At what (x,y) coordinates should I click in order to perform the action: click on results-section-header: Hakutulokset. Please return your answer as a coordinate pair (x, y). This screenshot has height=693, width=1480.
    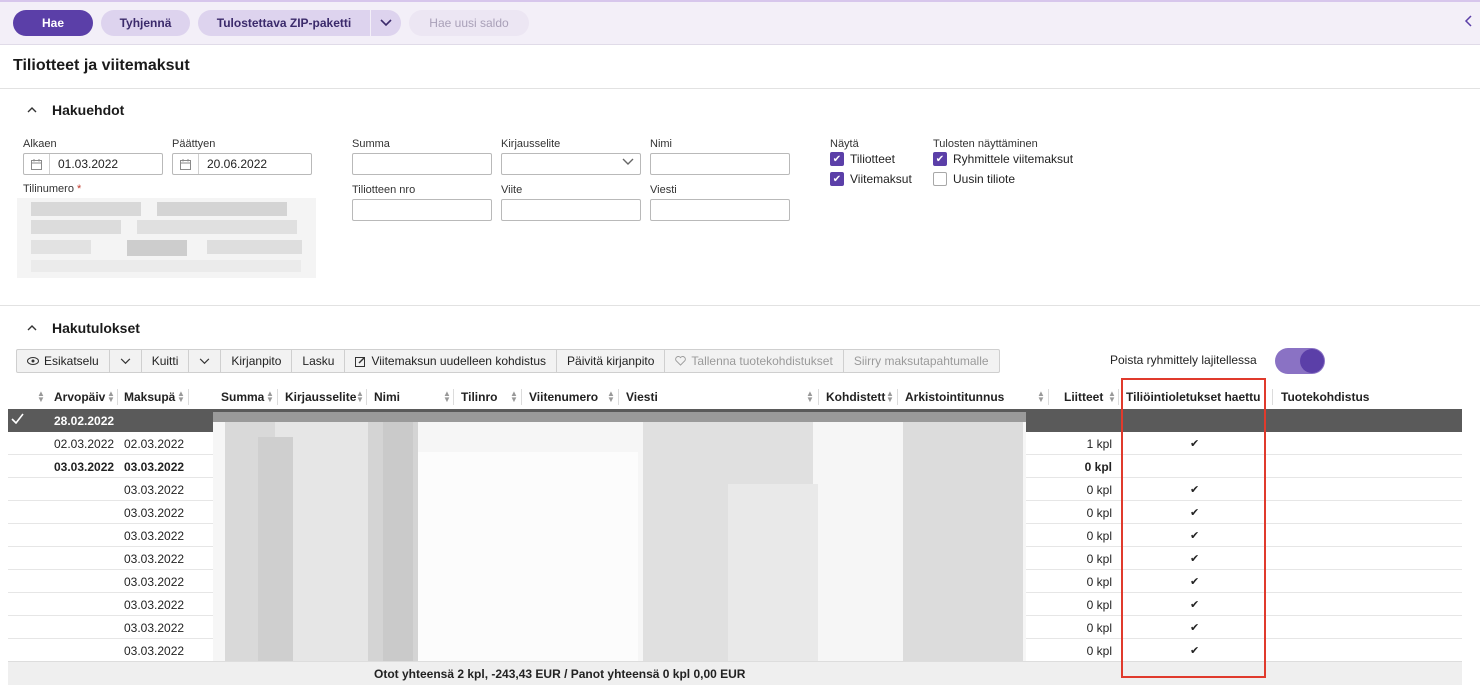
    Looking at the image, I should click on (82, 328).